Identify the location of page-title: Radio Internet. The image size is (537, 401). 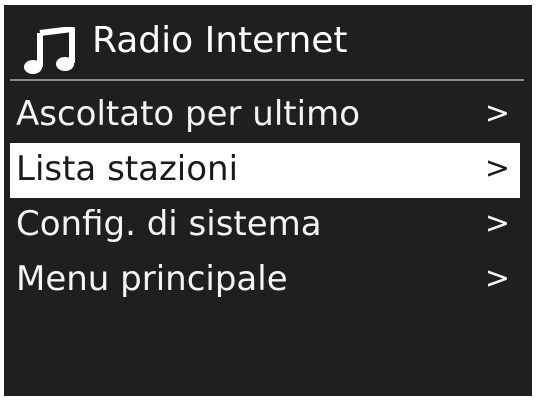
(220, 40).